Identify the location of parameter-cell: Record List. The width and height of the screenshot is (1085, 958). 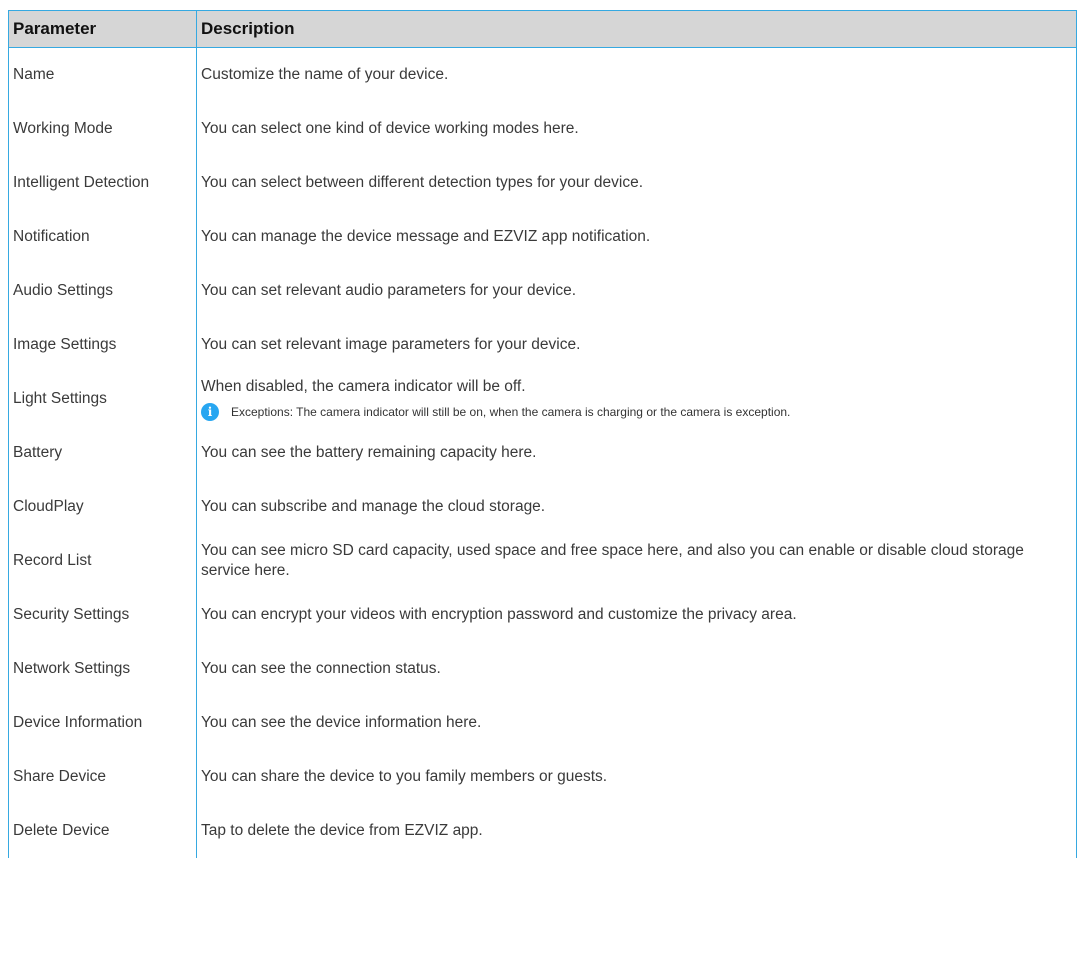
(102, 560).